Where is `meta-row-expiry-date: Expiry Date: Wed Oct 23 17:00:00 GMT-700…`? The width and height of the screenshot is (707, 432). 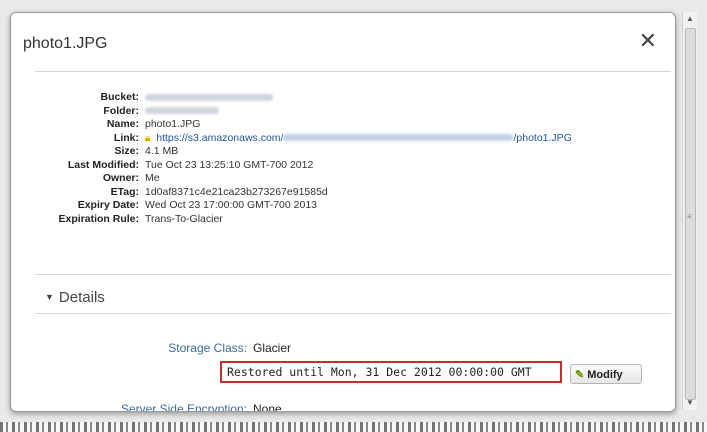 meta-row-expiry-date: Expiry Date: Wed Oct 23 17:00:00 GMT-700… is located at coordinates (350, 206).